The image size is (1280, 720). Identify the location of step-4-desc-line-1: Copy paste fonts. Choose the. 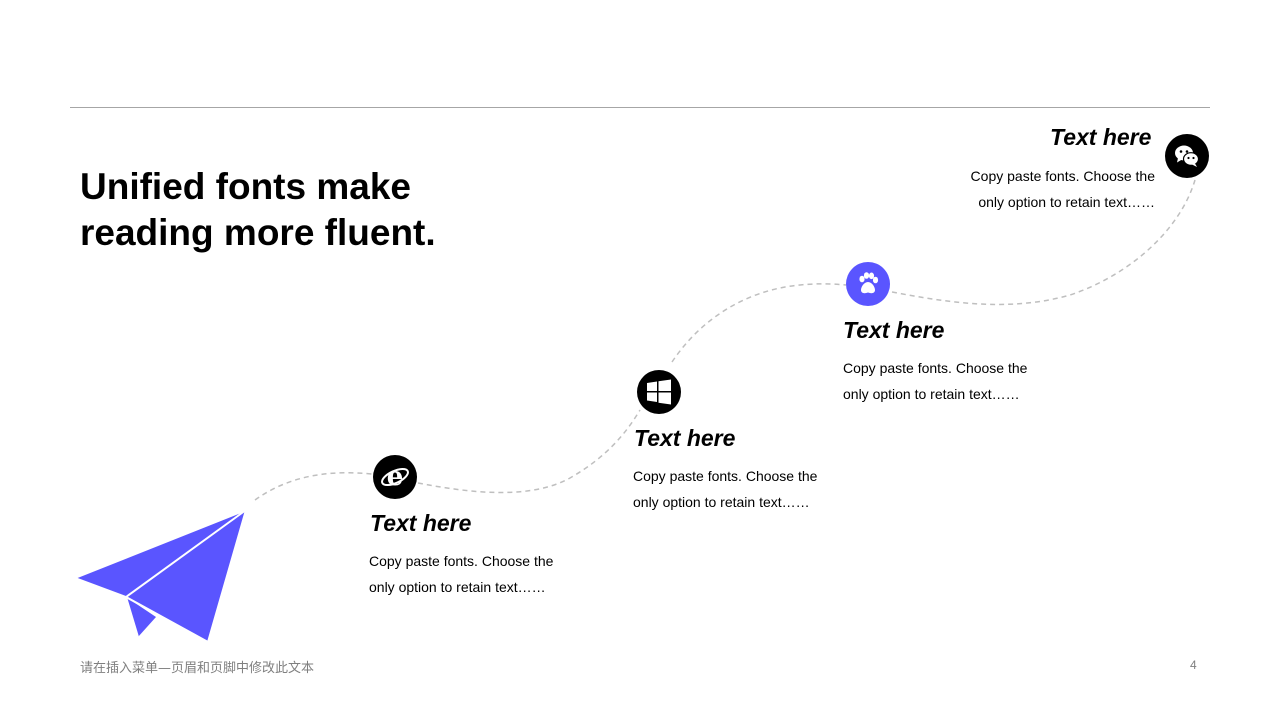
(1062, 176).